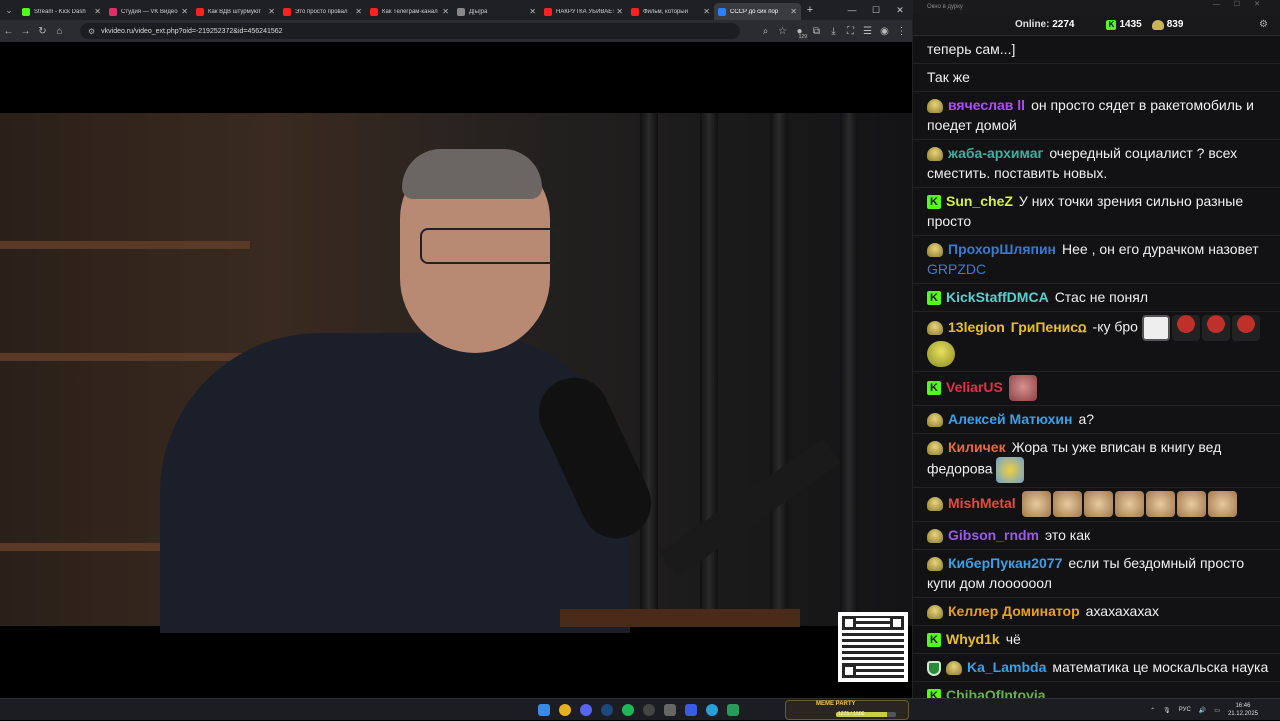  What do you see at coordinates (1185, 328) in the screenshot?
I see `emote-mush-icon` at bounding box center [1185, 328].